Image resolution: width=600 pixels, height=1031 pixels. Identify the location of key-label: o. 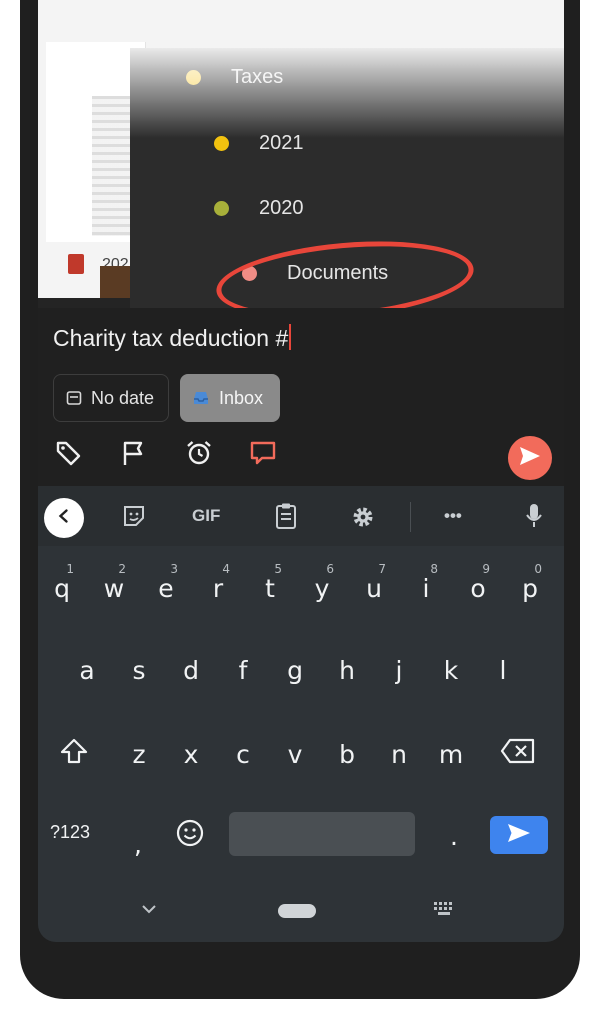
(478, 588).